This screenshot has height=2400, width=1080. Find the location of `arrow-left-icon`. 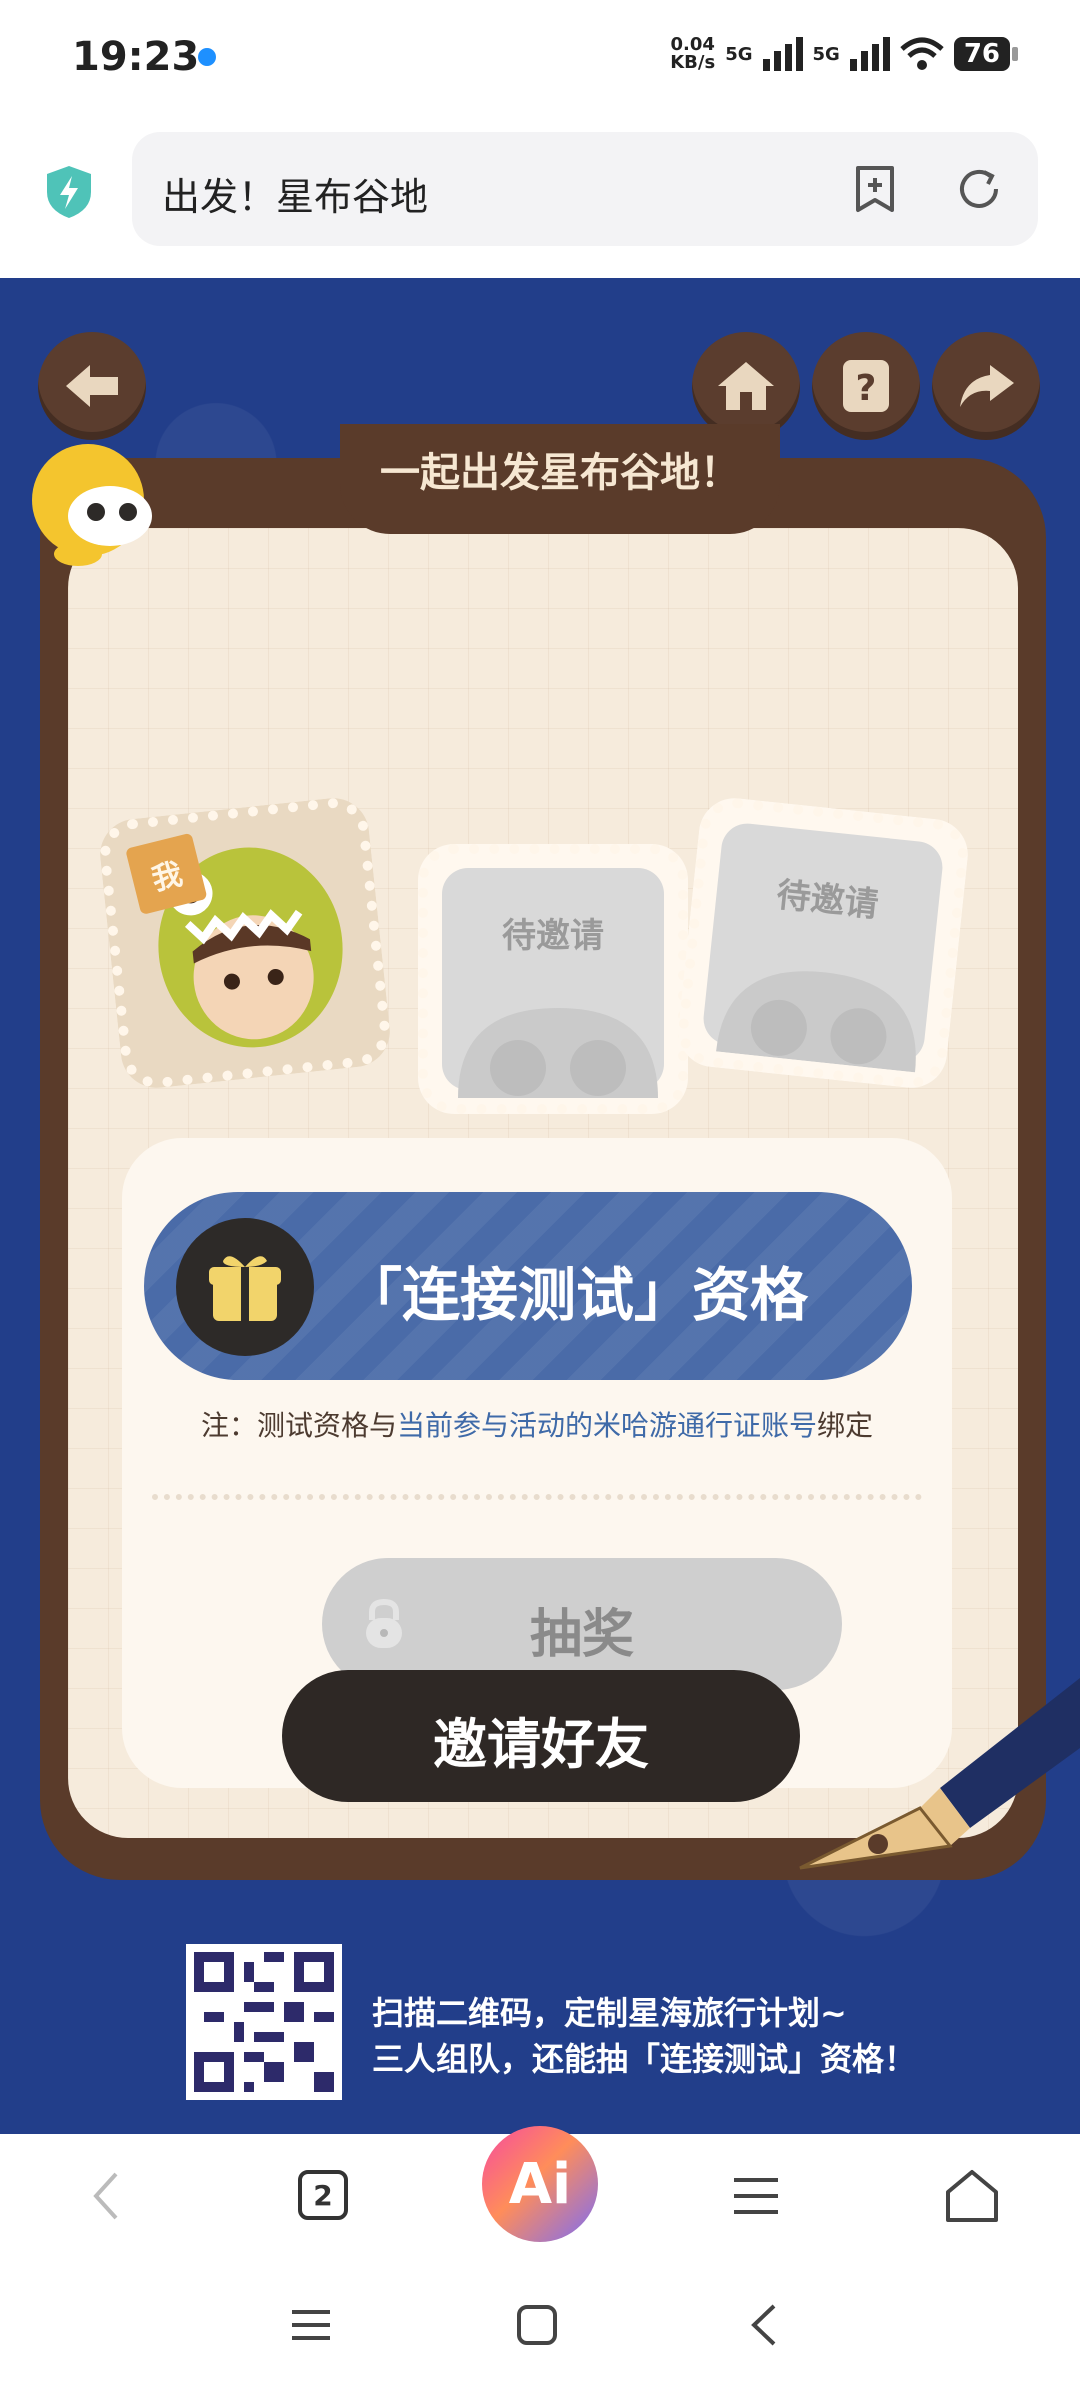

arrow-left-icon is located at coordinates (92, 386).